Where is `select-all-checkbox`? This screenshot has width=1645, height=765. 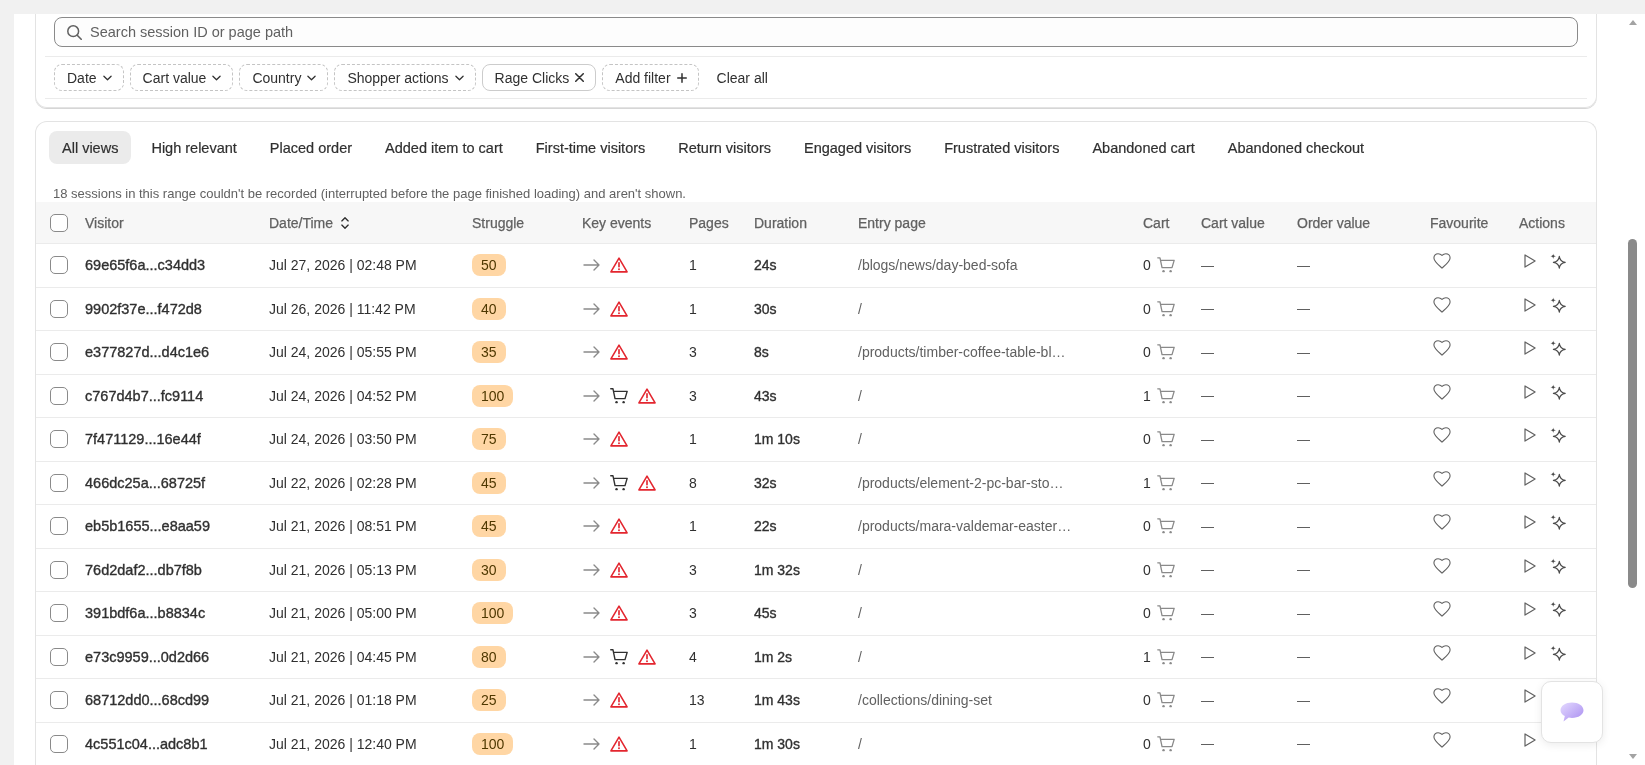 select-all-checkbox is located at coordinates (59, 222).